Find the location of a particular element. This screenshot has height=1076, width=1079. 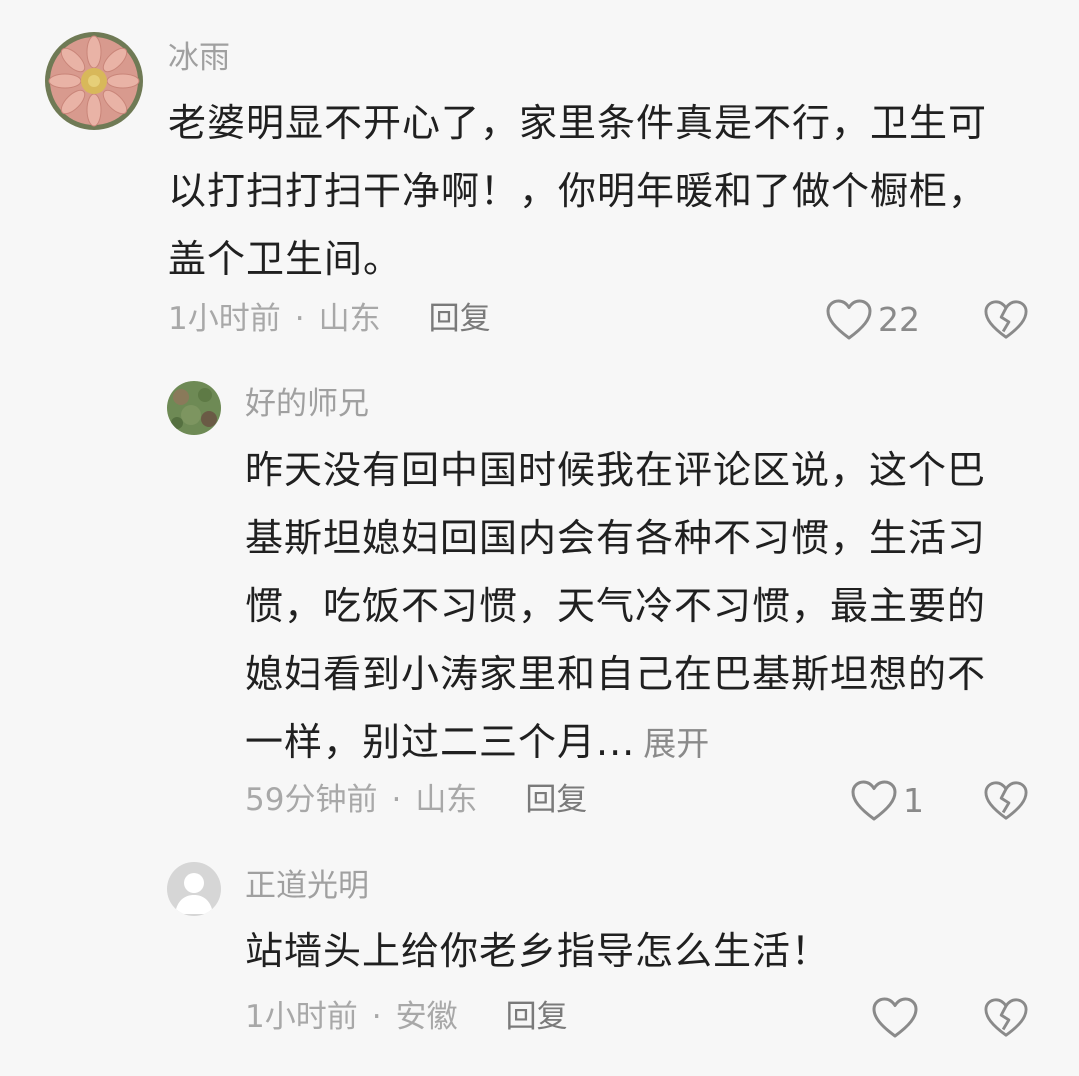

comment-line: 一样，别过二三个月... 展开 is located at coordinates (615, 743).